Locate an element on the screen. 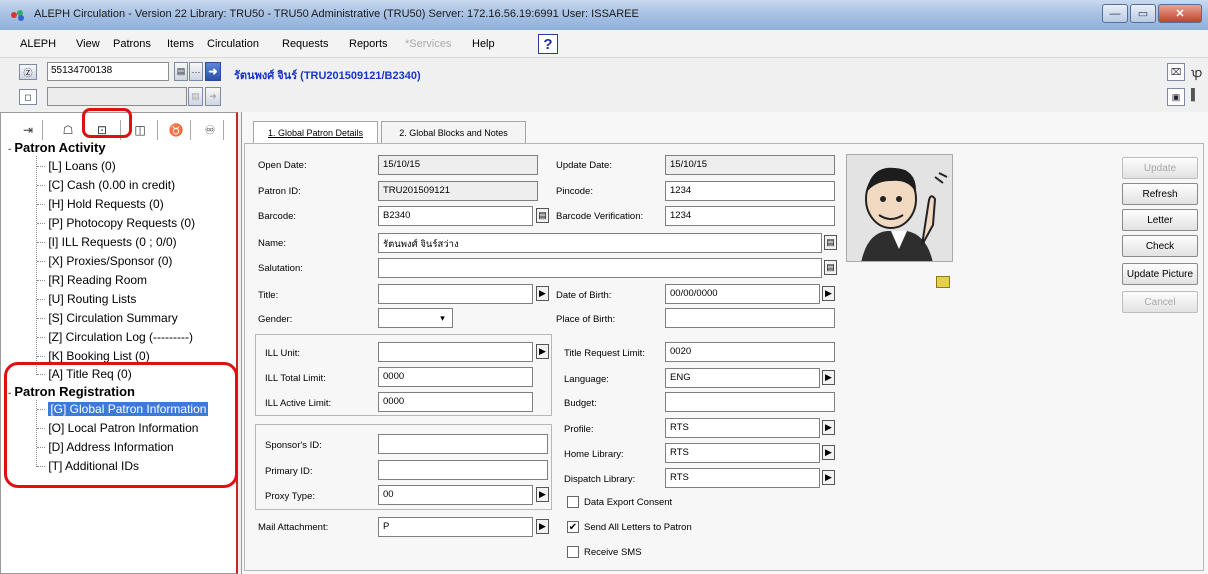 This screenshot has width=1208, height=574. item-list-icon: ▤ is located at coordinates (195, 96).